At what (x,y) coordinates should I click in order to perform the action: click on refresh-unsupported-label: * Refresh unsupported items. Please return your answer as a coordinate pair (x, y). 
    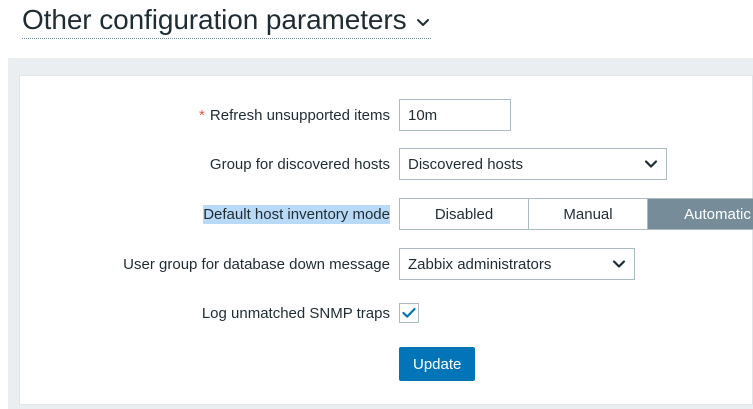
    Looking at the image, I should click on (294, 115).